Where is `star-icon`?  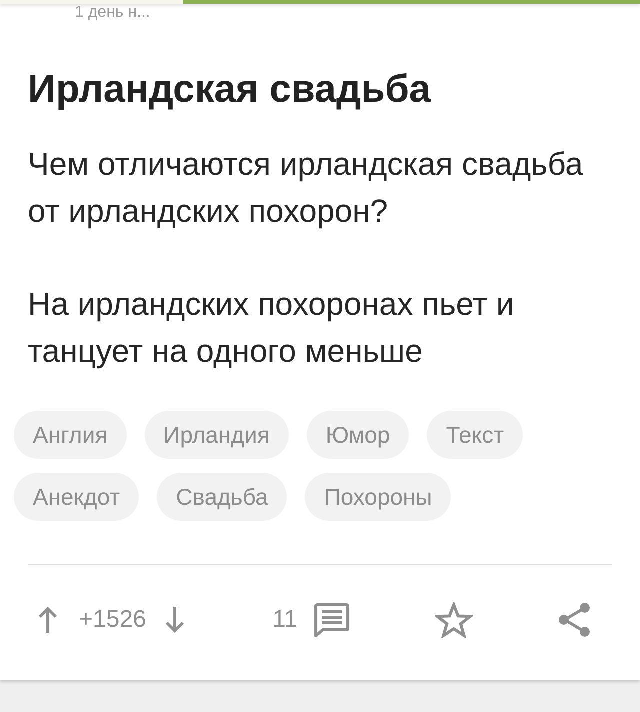
star-icon is located at coordinates (453, 620).